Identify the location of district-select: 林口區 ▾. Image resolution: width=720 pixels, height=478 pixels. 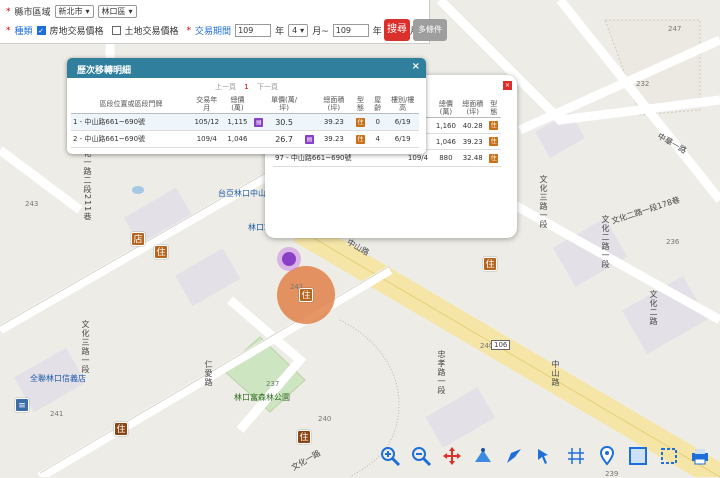
(117, 11).